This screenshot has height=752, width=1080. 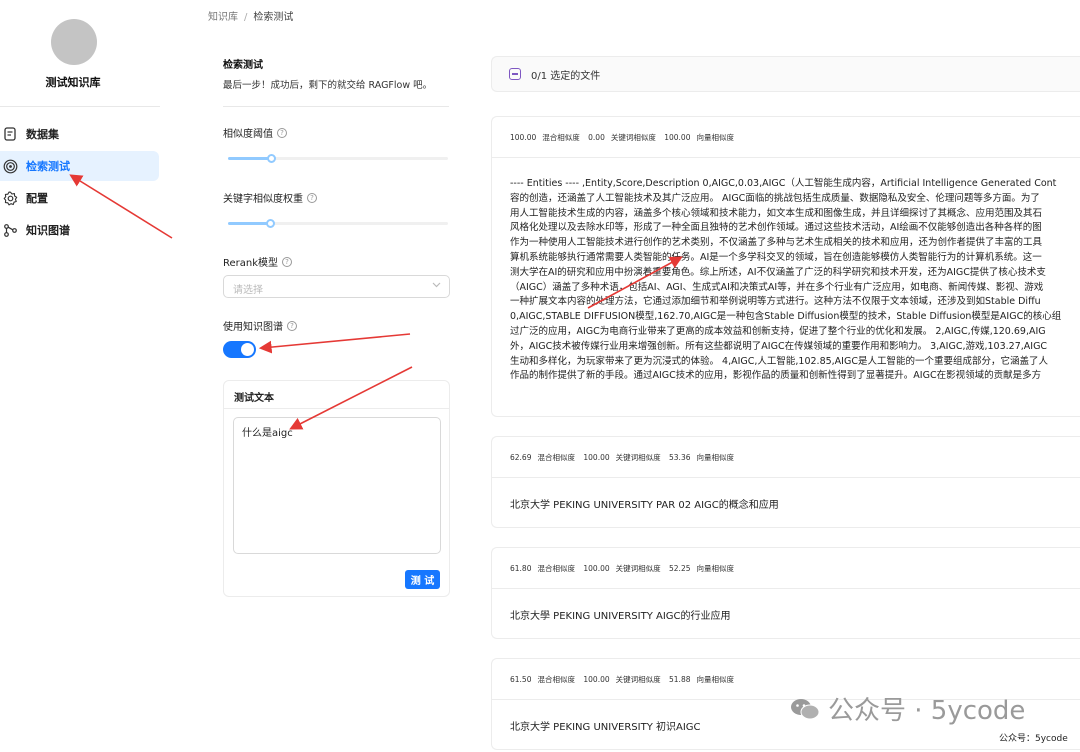 What do you see at coordinates (523, 137) in the screenshot?
I see `hybrid-score: 100.00` at bounding box center [523, 137].